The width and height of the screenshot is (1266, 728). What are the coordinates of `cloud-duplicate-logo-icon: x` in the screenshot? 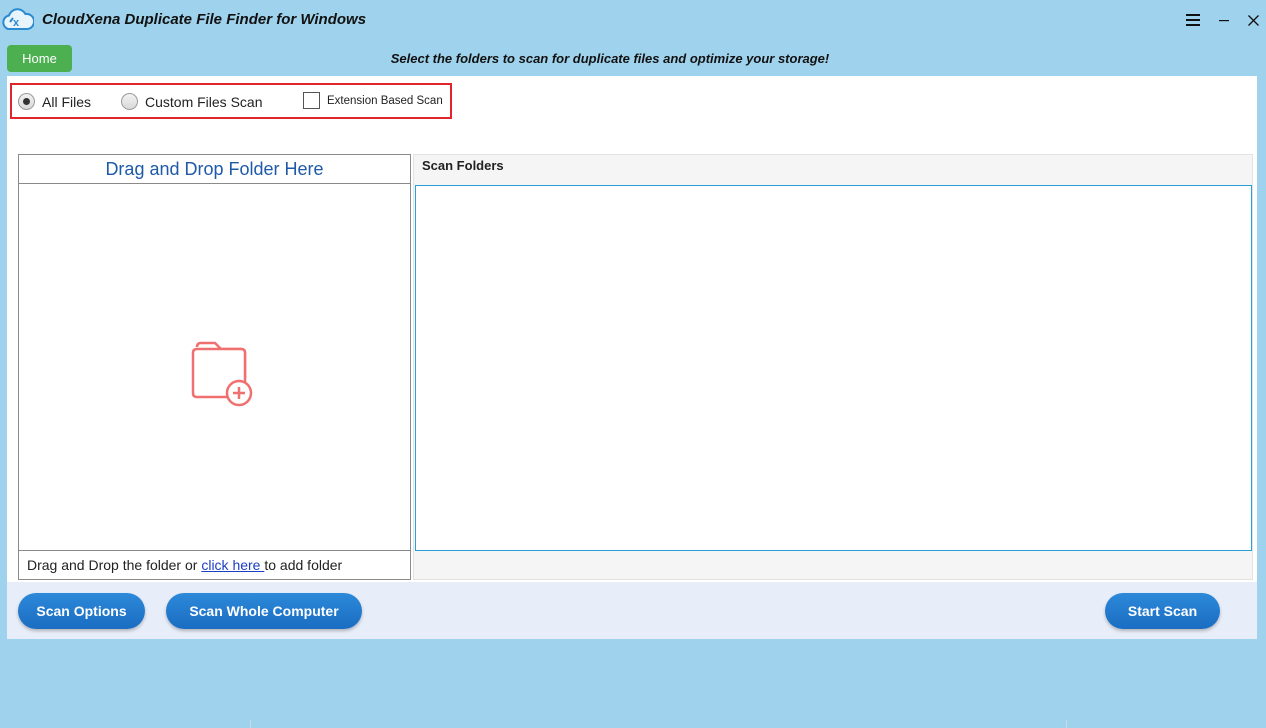 It's located at (18, 19).